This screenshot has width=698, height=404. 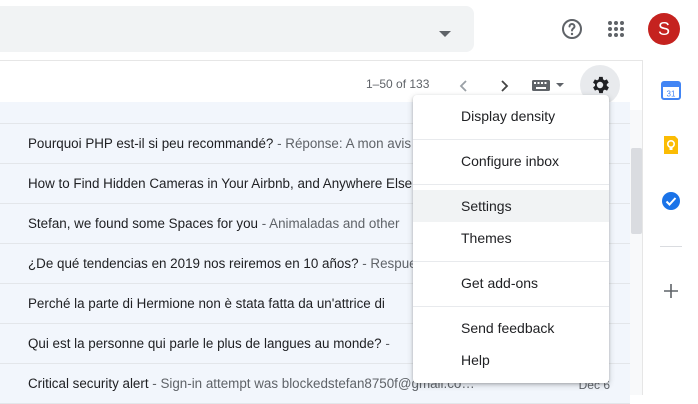 I want to click on gear-icon, so click(x=601, y=85).